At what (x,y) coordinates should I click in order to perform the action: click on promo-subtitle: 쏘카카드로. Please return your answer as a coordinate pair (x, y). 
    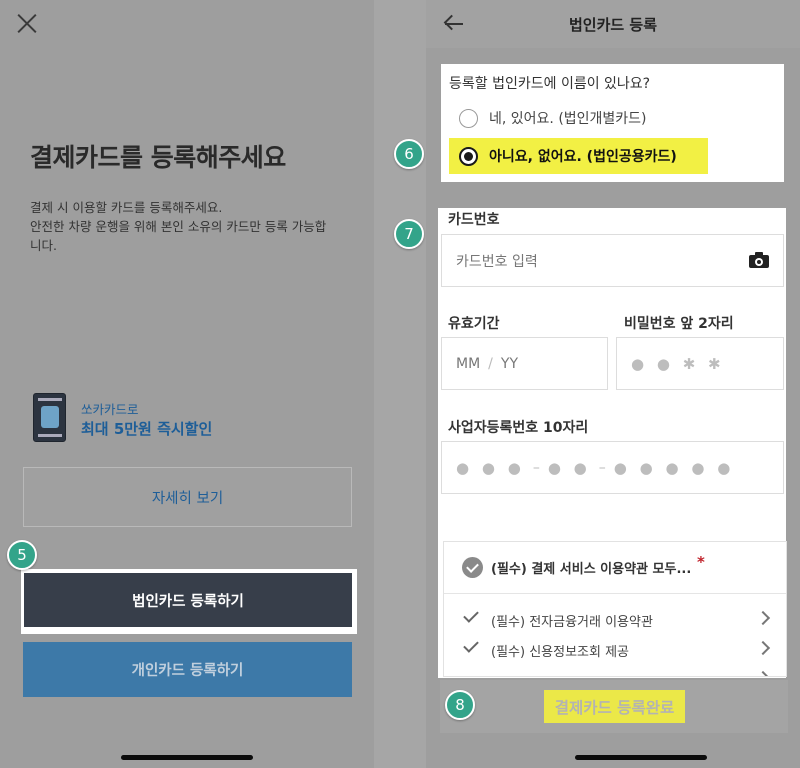
    Looking at the image, I should click on (110, 409).